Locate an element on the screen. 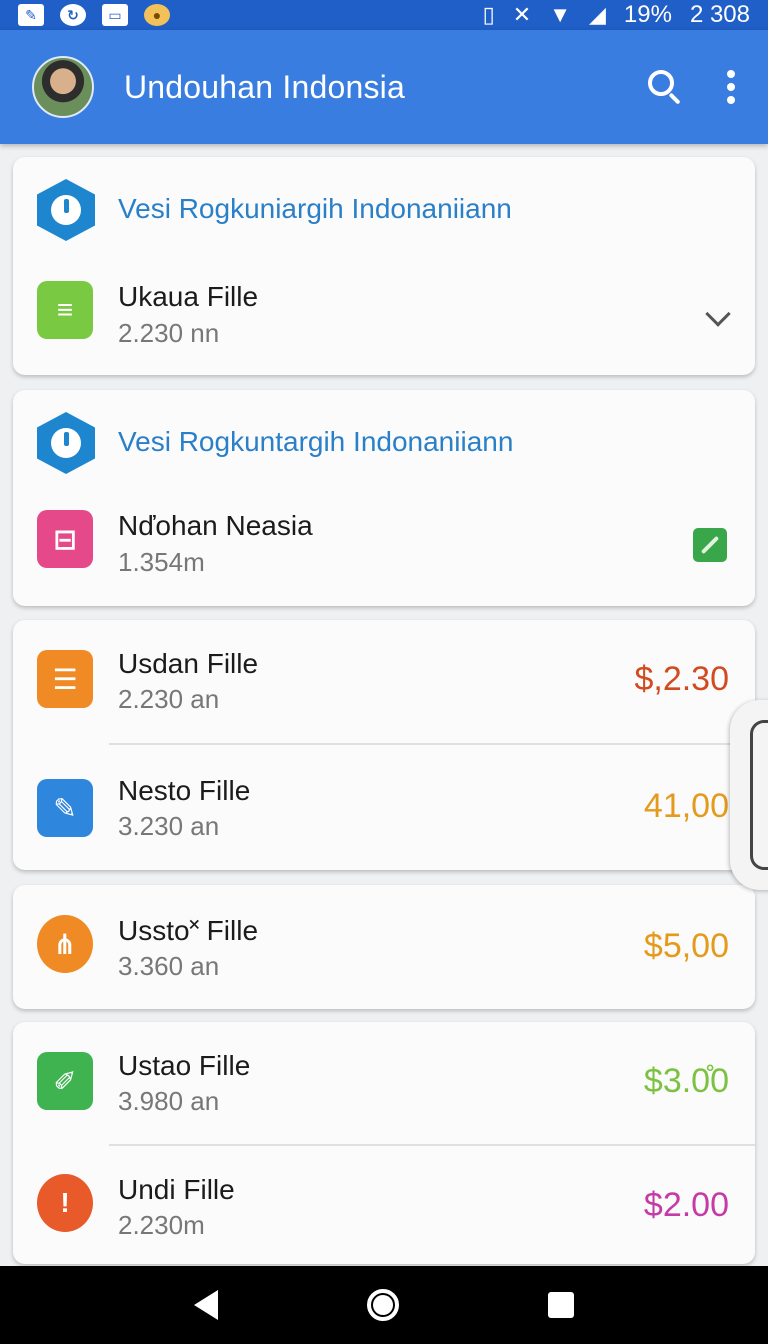 The image size is (768, 1344). app-bar: Undouhan Indonsia is located at coordinates (384, 87).